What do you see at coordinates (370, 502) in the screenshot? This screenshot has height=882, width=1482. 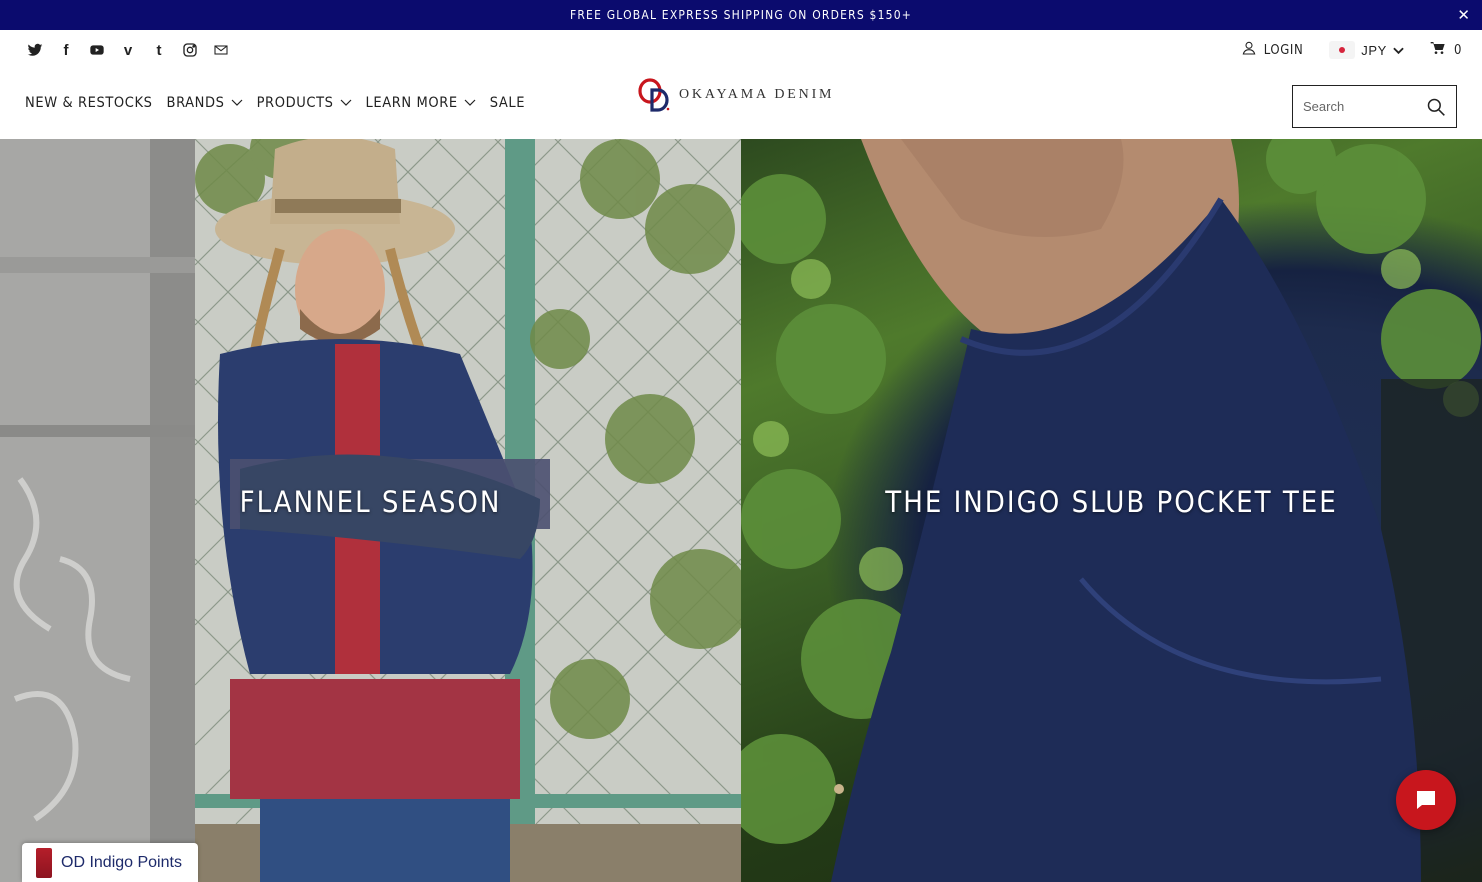 I see `hero-title-flannel: FLANNEL SEASON` at bounding box center [370, 502].